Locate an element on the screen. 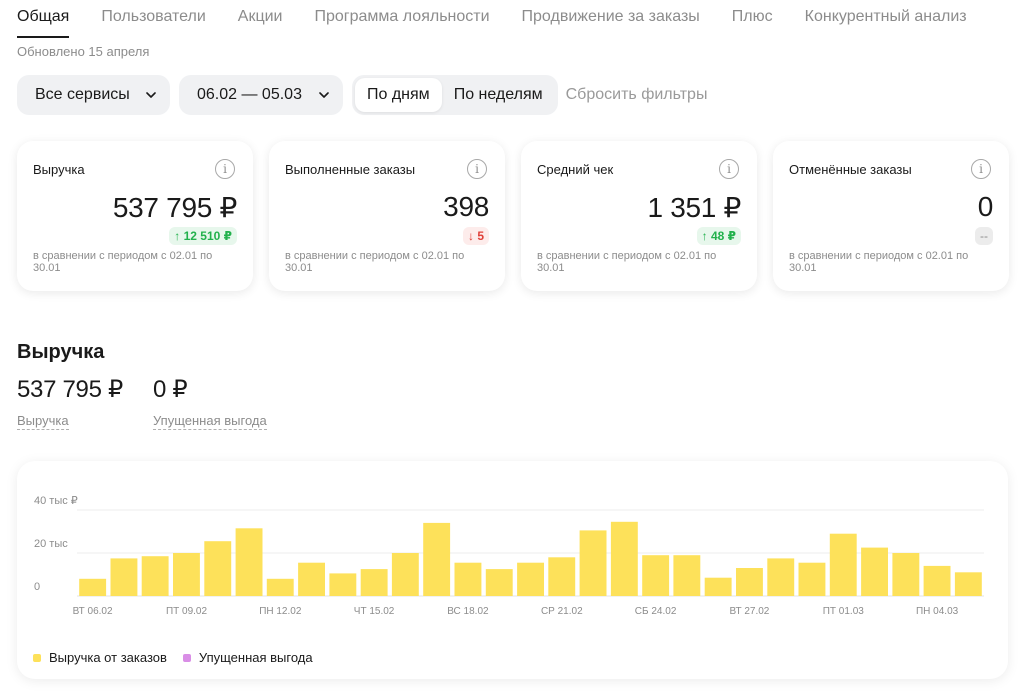 This screenshot has height=693, width=1022. tab-loyalty: Программа лояльности is located at coordinates (402, 23).